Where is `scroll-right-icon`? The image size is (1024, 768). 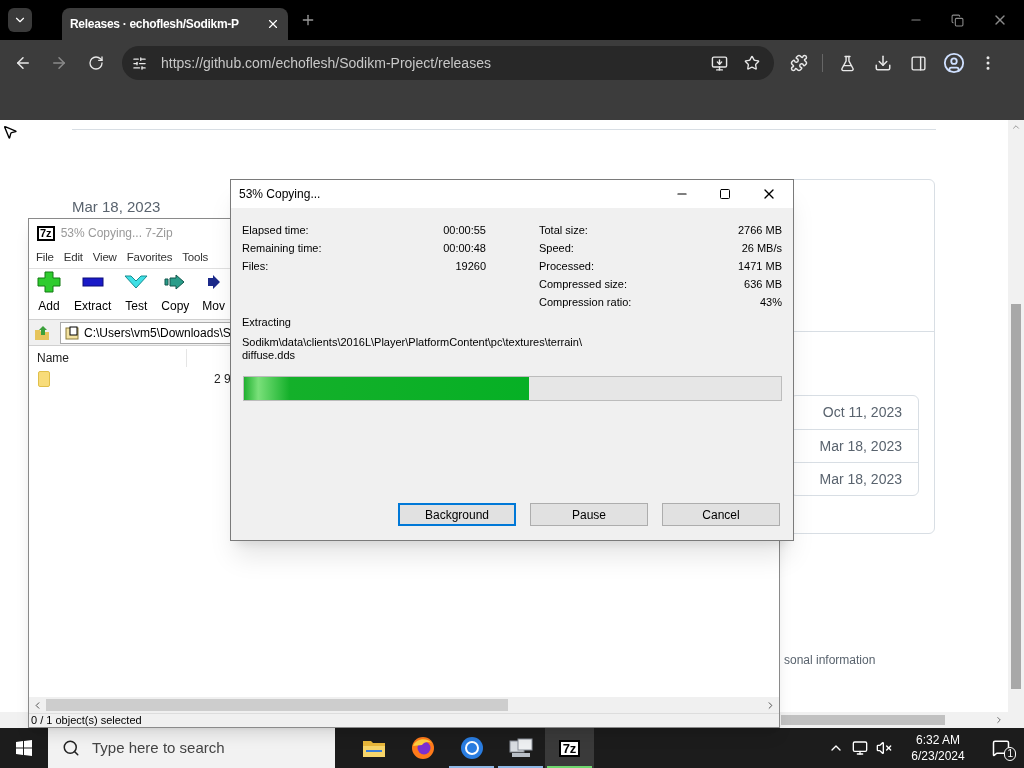
scroll-right-icon is located at coordinates (999, 720).